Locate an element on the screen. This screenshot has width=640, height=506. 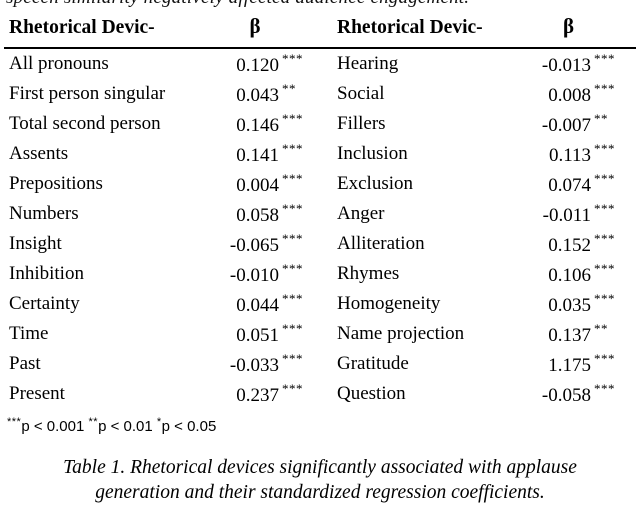
cell-device-left: Past is located at coordinates (25, 363).